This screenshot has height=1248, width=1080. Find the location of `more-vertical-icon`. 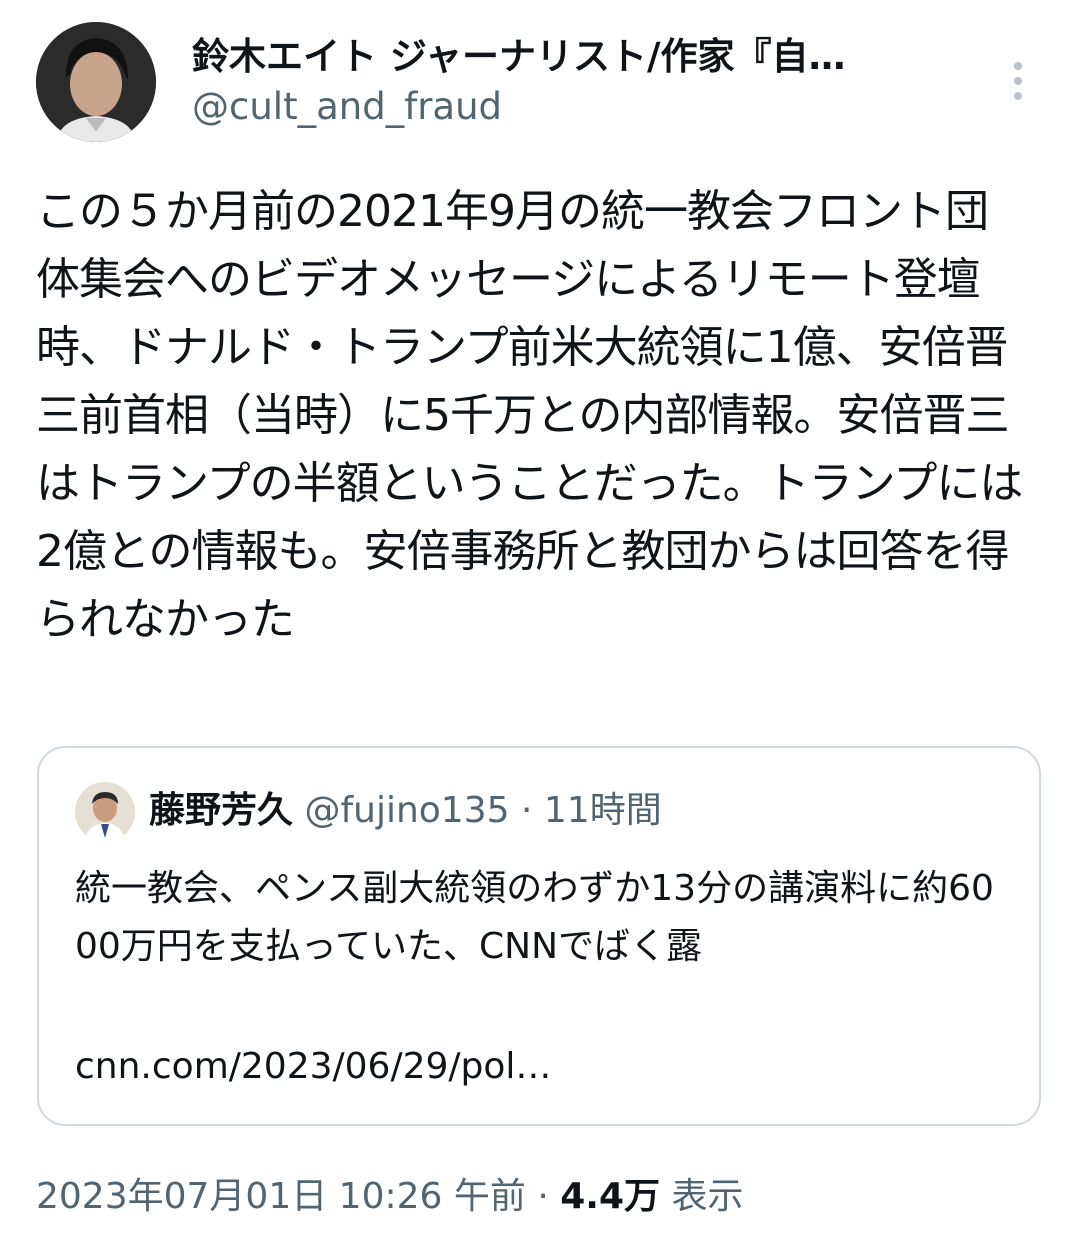

more-vertical-icon is located at coordinates (1018, 66).